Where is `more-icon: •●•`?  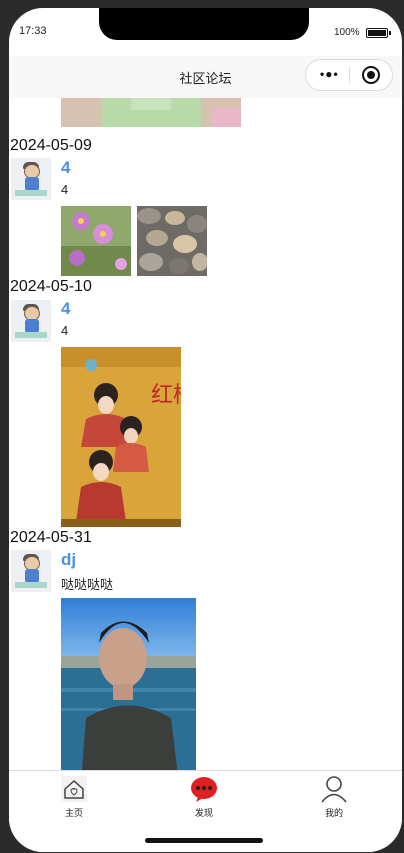
more-icon: •●• is located at coordinates (329, 74).